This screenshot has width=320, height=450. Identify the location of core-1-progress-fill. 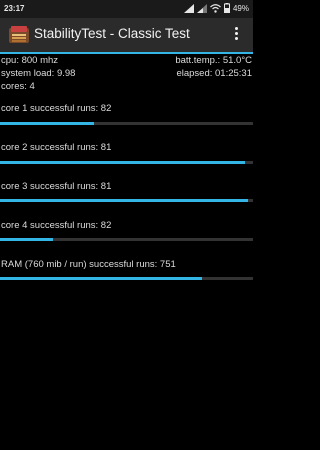
(47, 123).